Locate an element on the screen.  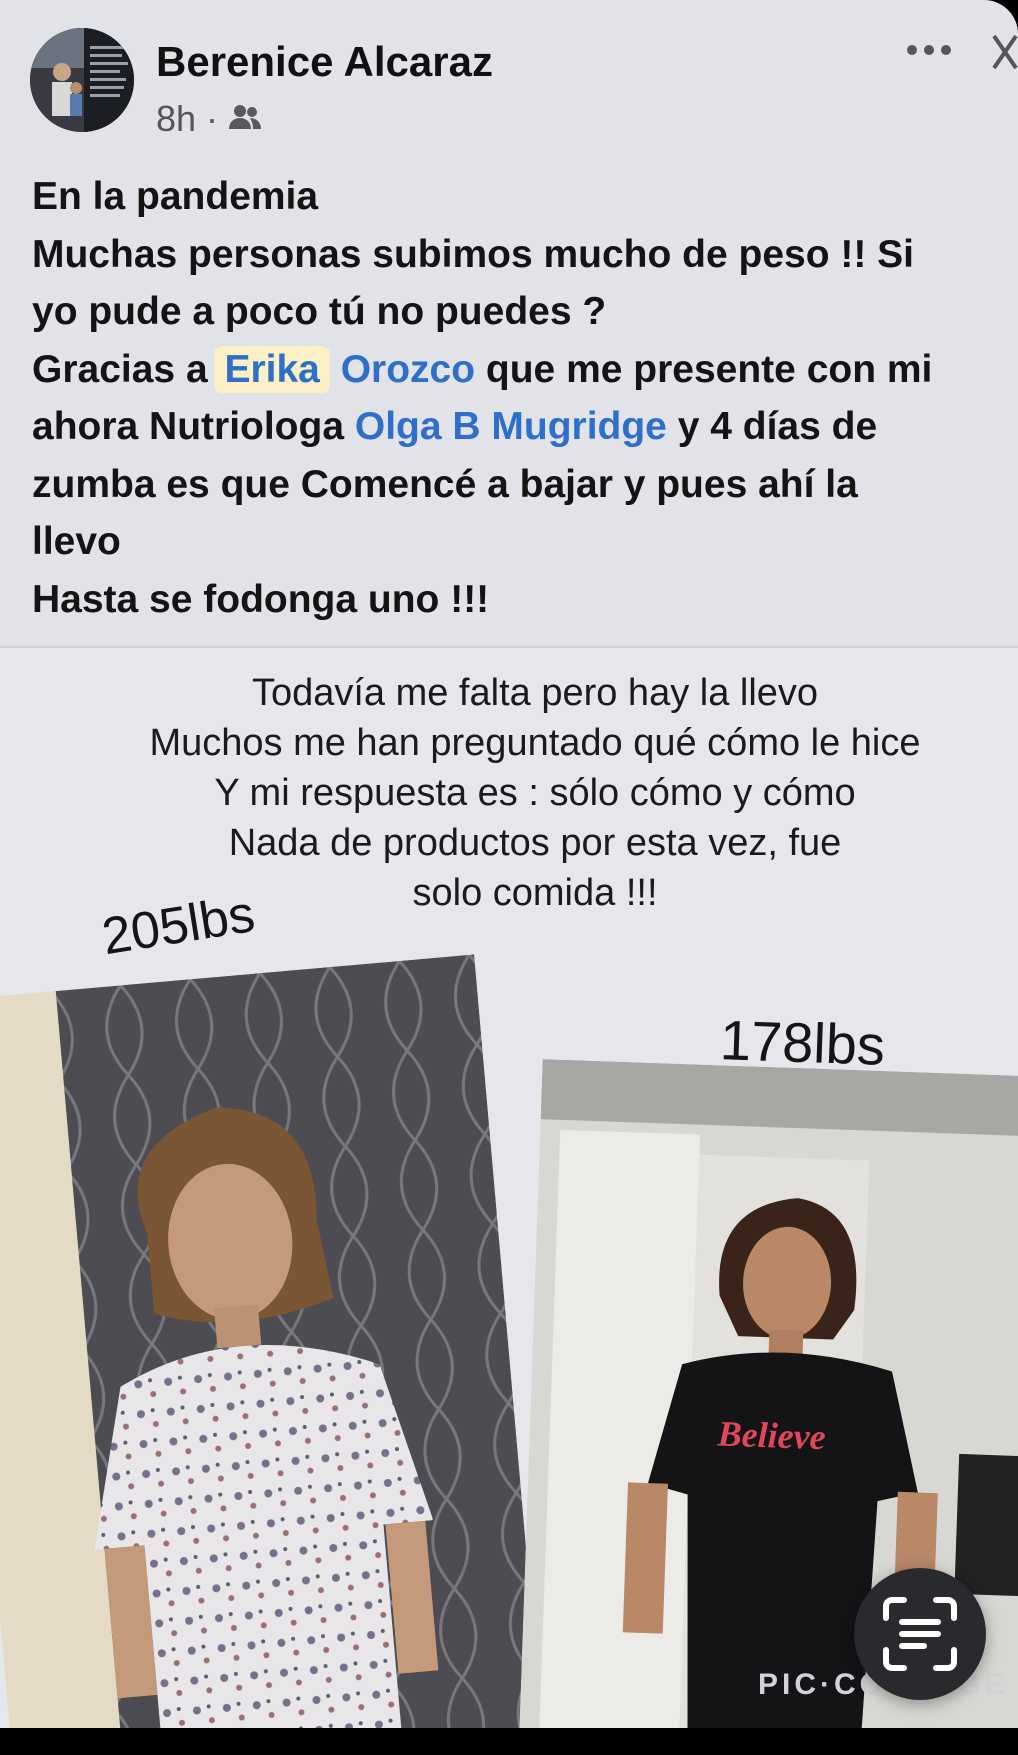
text-segment: y 4 días de is located at coordinates (772, 426).